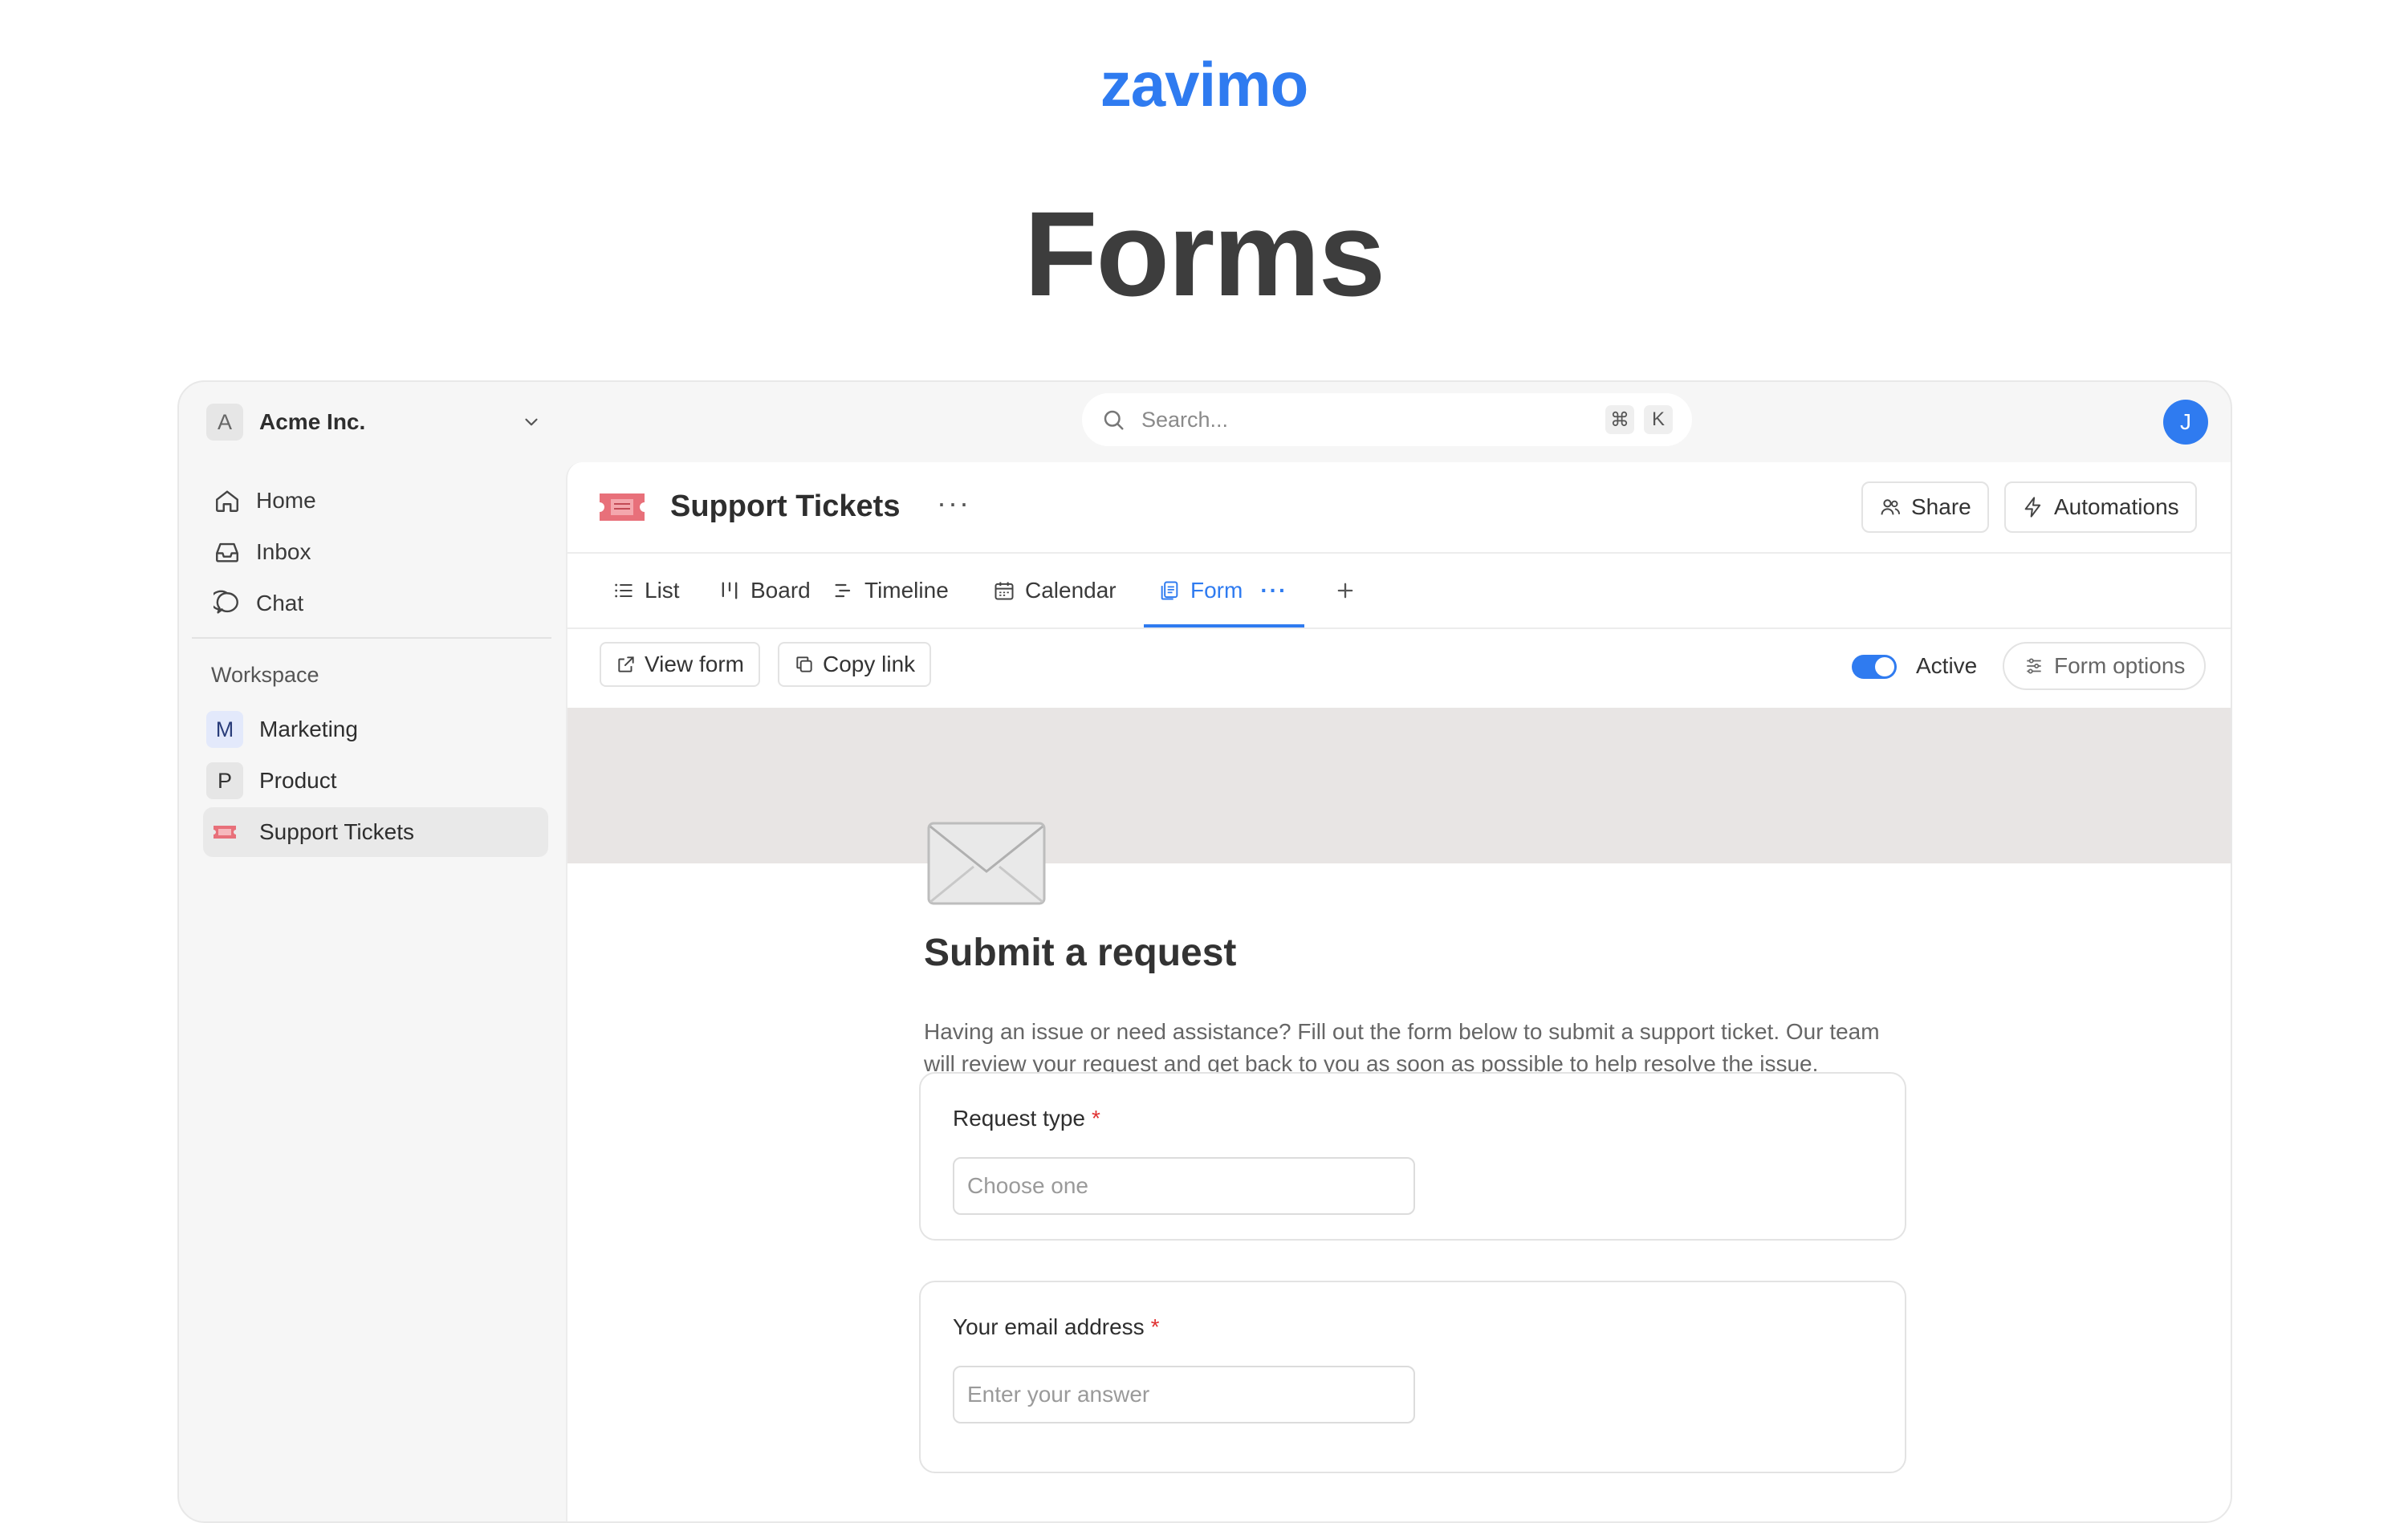  I want to click on inbox-icon, so click(227, 552).